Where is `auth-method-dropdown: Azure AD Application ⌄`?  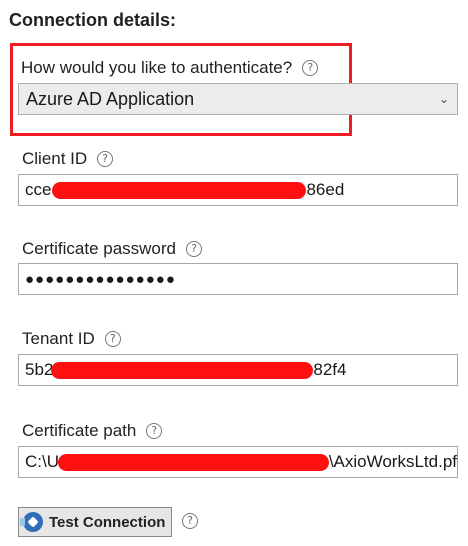 auth-method-dropdown: Azure AD Application ⌄ is located at coordinates (238, 99).